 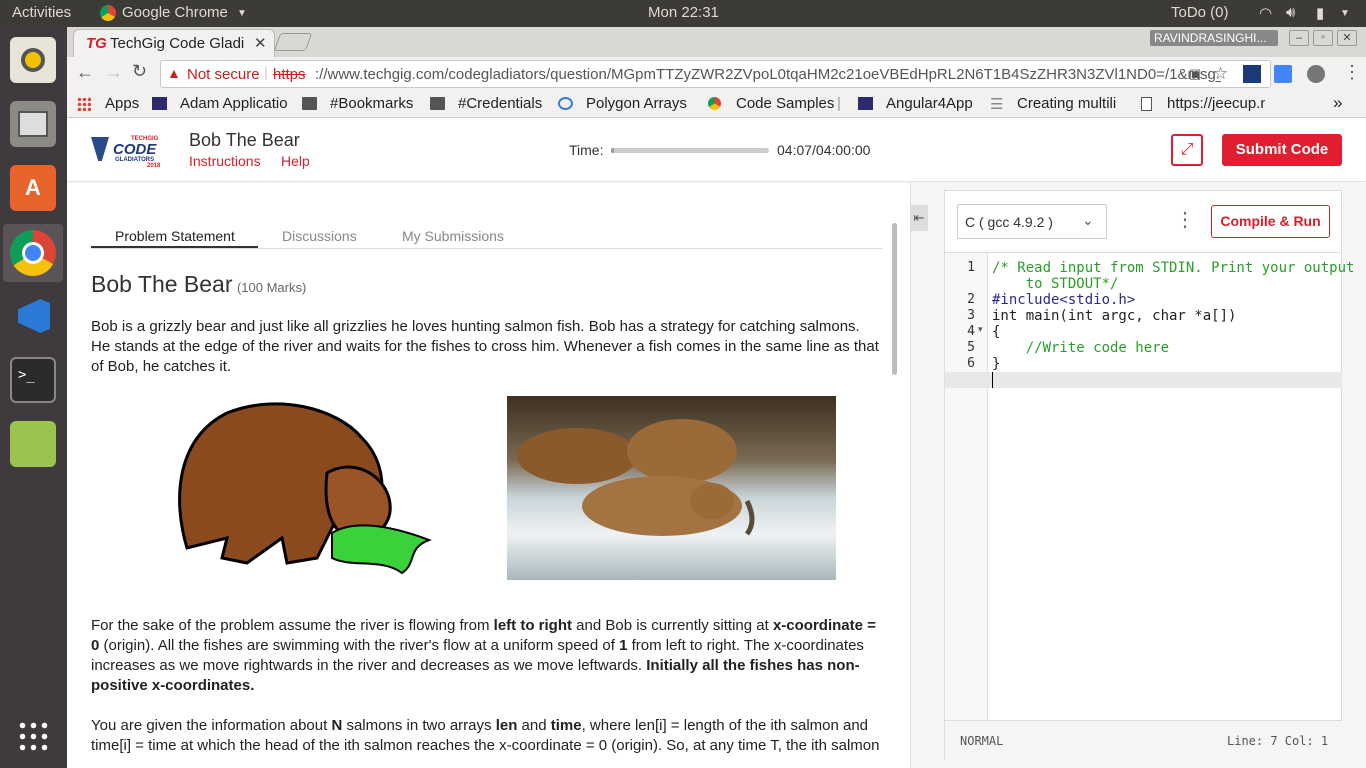 What do you see at coordinates (174, 73) in the screenshot?
I see `warning-icon: ▲` at bounding box center [174, 73].